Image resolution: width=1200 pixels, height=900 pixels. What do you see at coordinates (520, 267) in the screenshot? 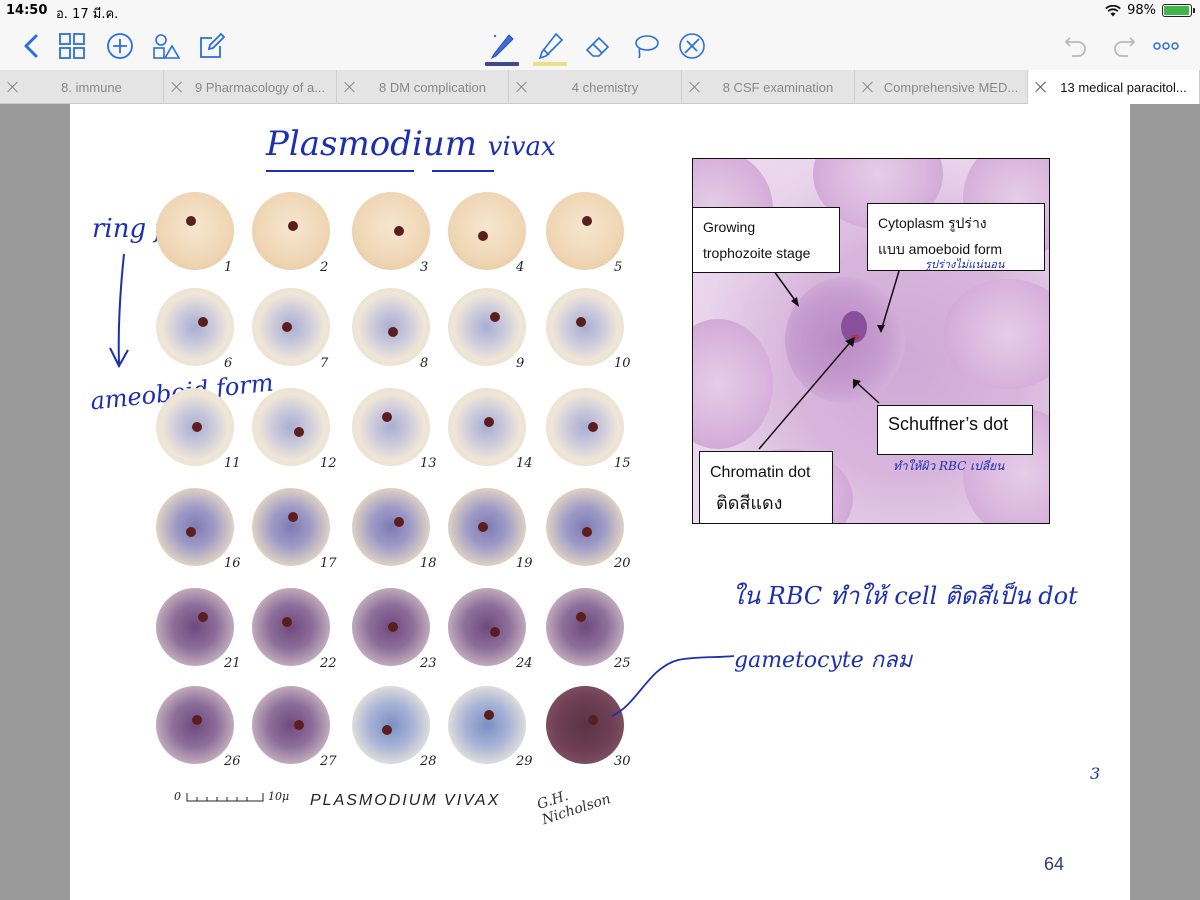
I see `cell-number: 4` at bounding box center [520, 267].